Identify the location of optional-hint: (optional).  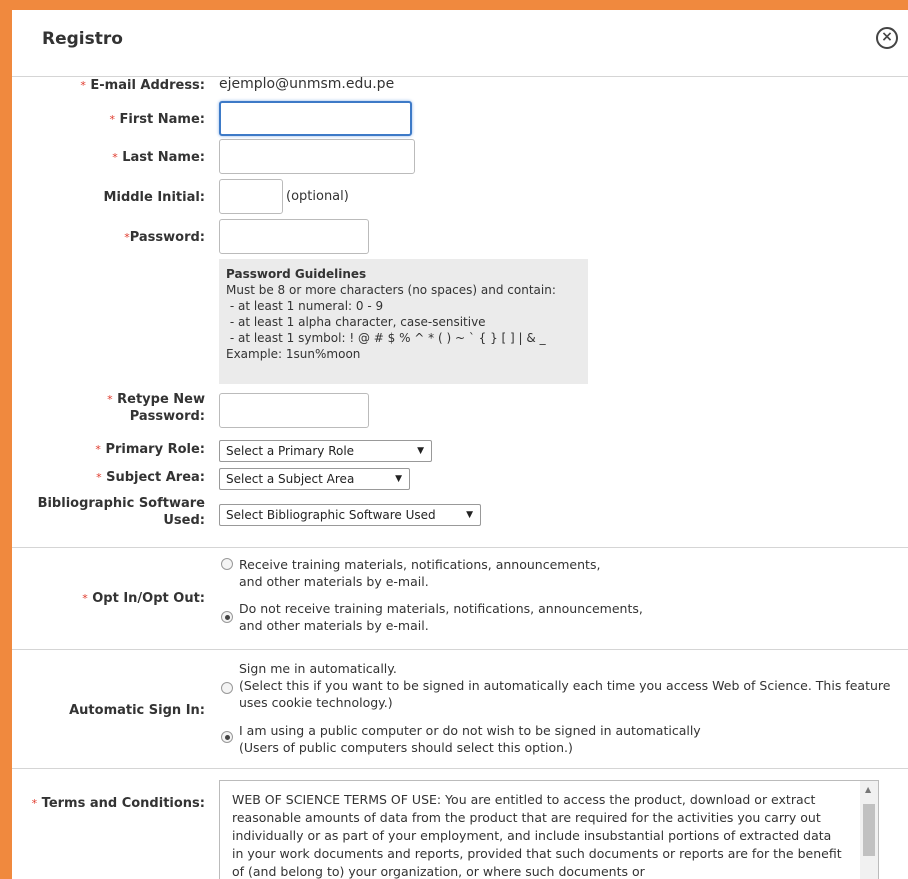
(317, 196).